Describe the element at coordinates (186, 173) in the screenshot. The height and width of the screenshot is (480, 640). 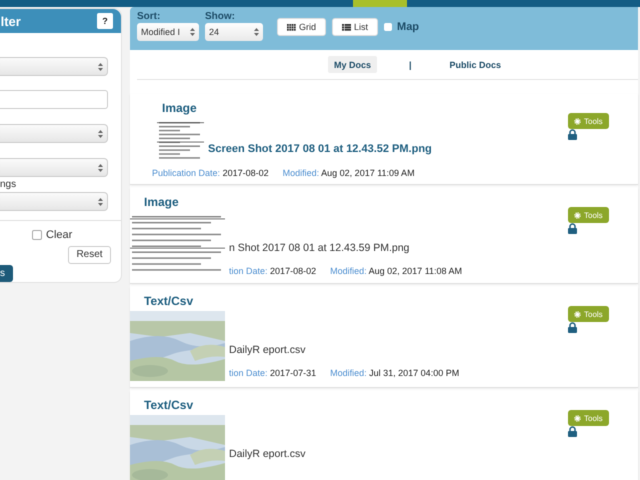
I see `date-label: Publication Date:` at that location.